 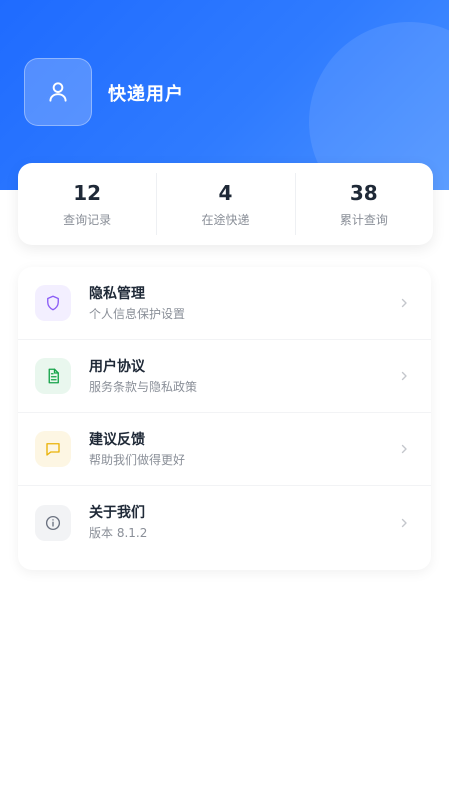 I want to click on menu-text: 关于我们 版本 8.1.2, so click(x=243, y=522).